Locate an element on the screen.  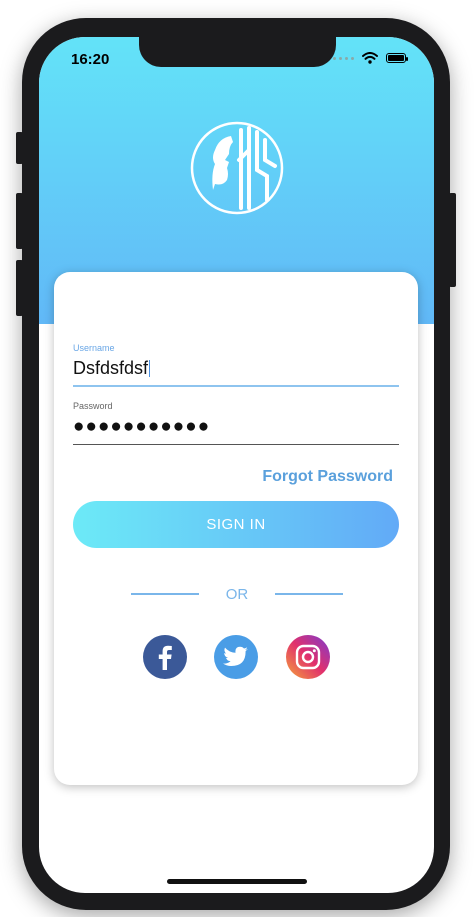
volume-up-button is located at coordinates (19, 221).